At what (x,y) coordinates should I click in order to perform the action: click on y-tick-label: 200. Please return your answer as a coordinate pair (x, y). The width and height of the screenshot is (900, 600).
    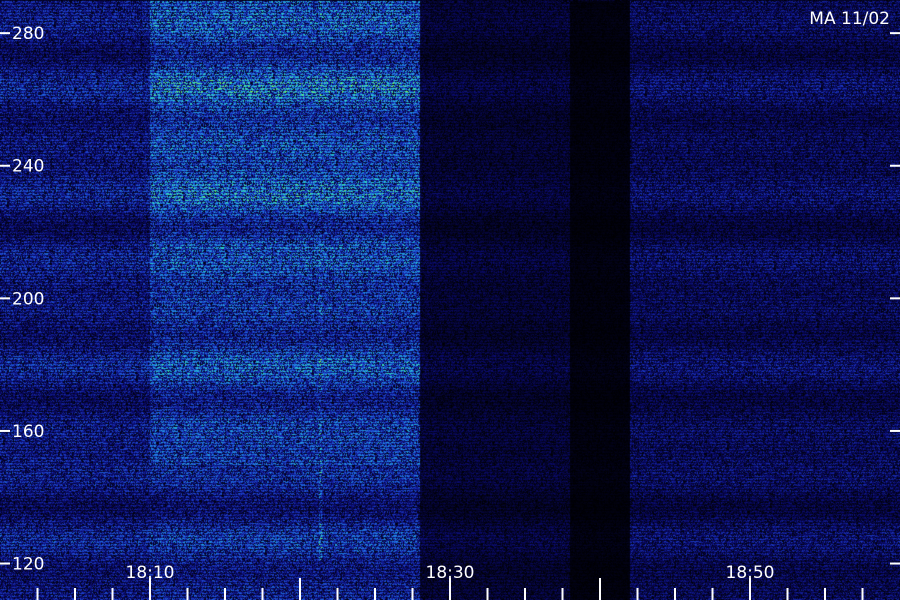
    Looking at the image, I should click on (28, 299).